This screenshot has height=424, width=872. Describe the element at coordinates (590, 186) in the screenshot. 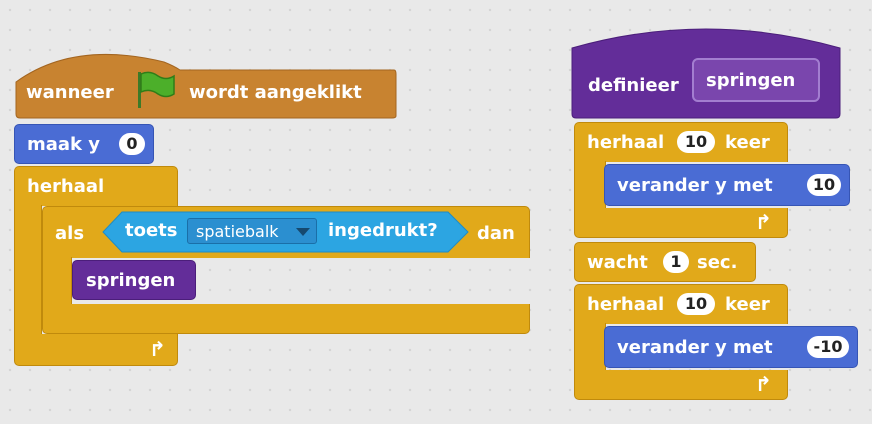

I see `repeat1-block-arm` at that location.